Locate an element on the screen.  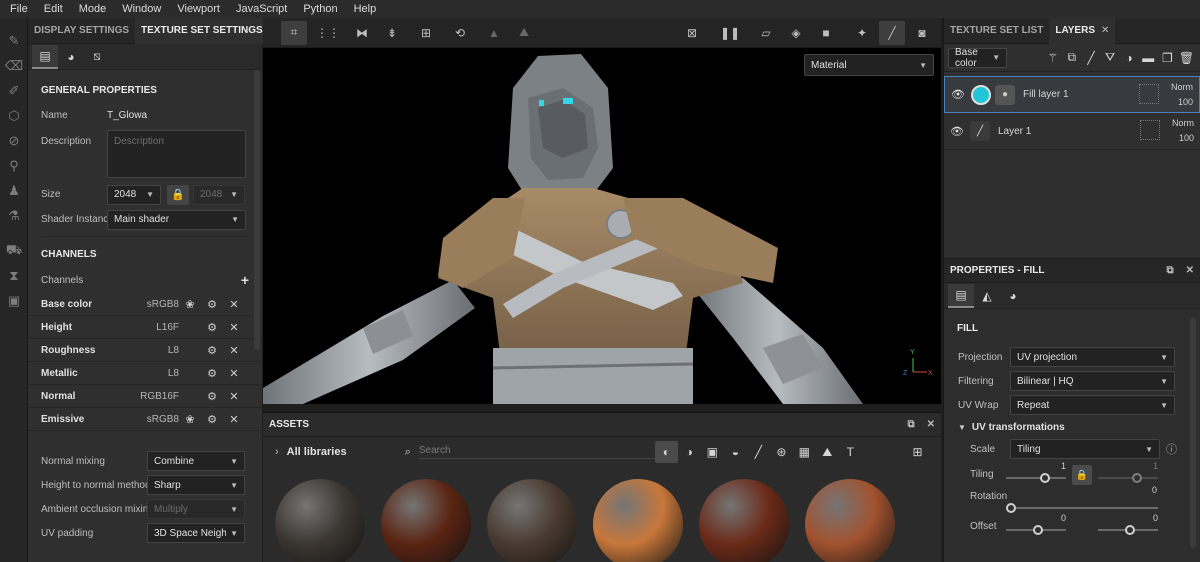
mountain-settings-icon: ⛰ is located at coordinates (524, 33).